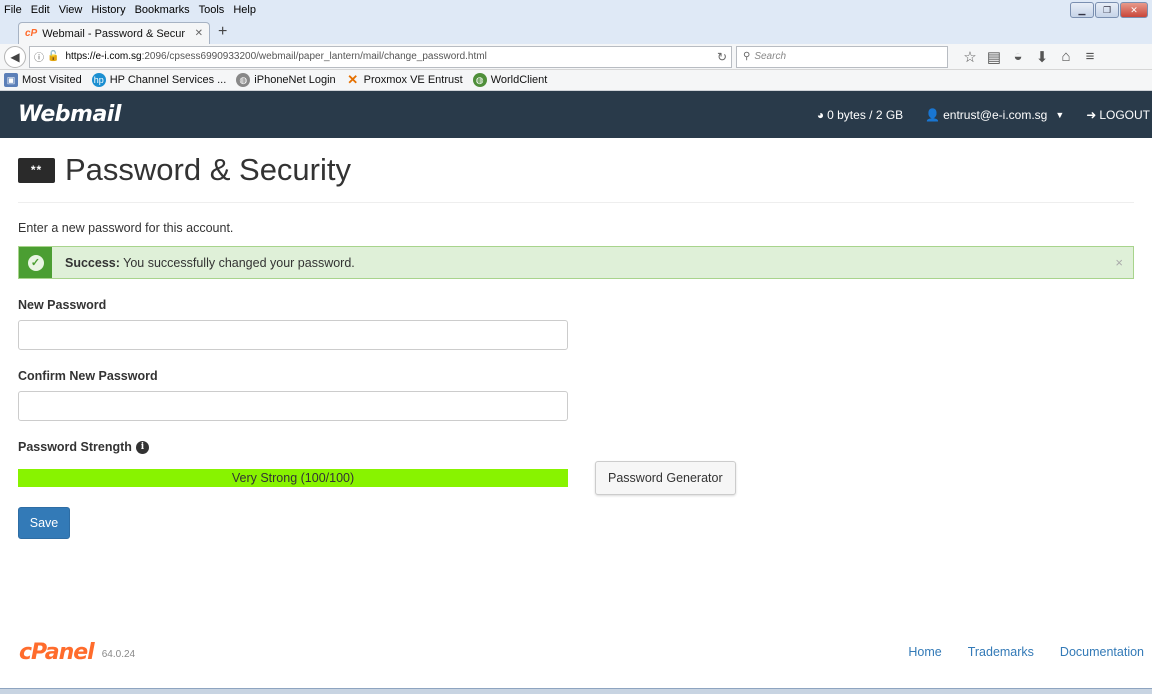 This screenshot has width=1152, height=694. What do you see at coordinates (142, 447) in the screenshot?
I see `info-circle-icon: i` at bounding box center [142, 447].